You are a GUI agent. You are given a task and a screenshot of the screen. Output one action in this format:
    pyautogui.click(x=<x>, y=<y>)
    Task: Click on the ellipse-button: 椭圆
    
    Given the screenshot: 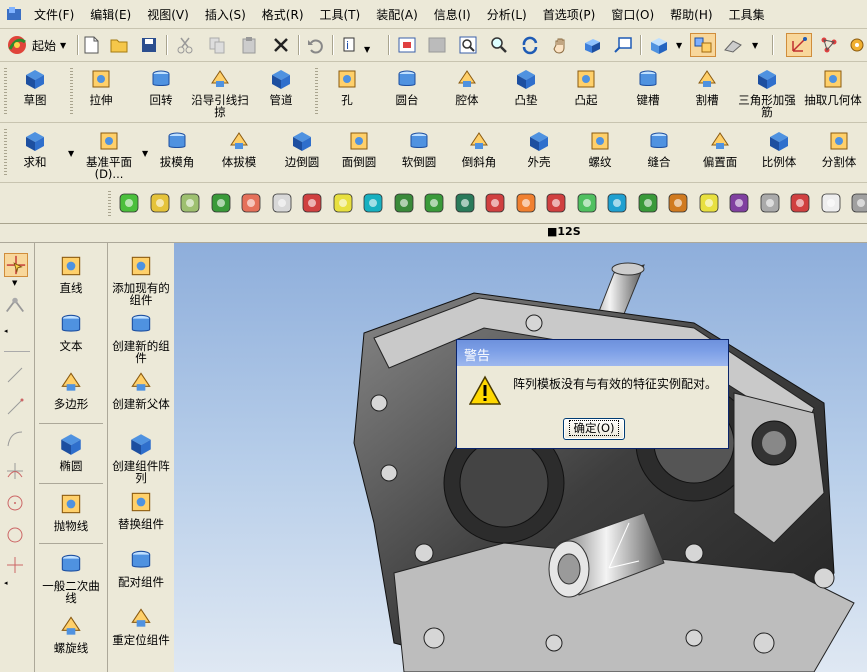 What is the action you would take?
    pyautogui.click(x=71, y=451)
    